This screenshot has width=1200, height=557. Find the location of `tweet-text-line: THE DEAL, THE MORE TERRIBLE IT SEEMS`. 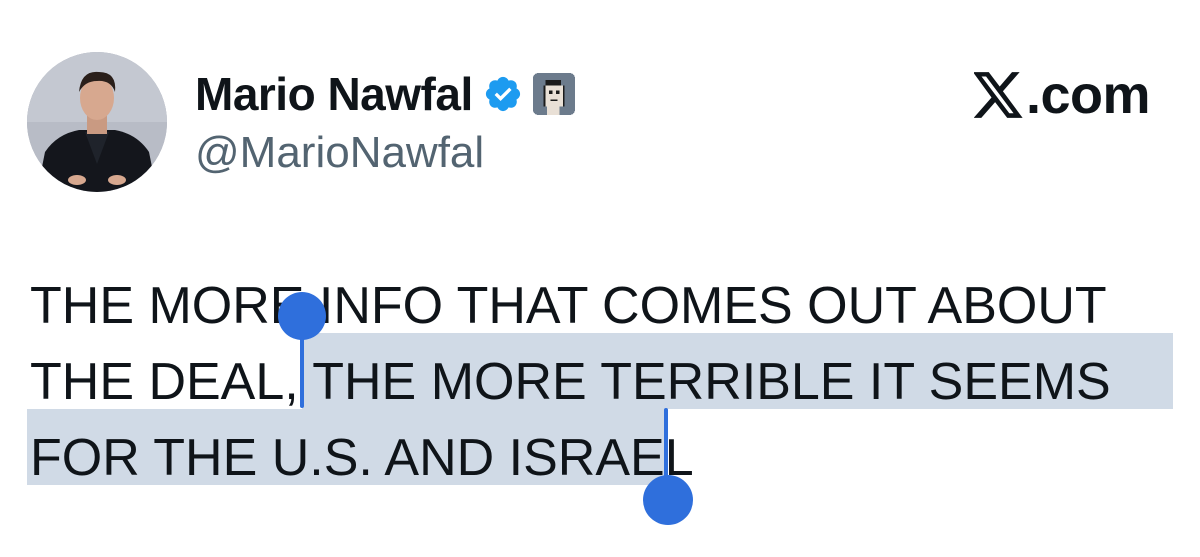

tweet-text-line: THE DEAL, THE MORE TERRIBLE IT SEEMS is located at coordinates (570, 382).